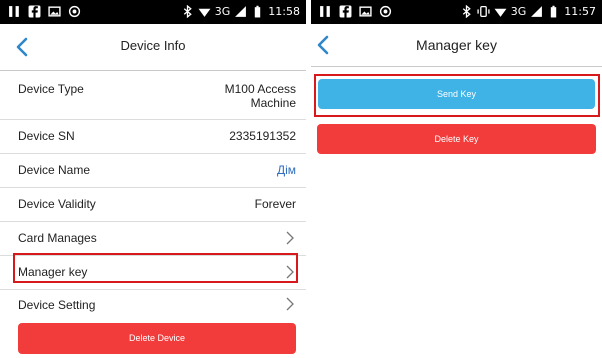 This screenshot has width=602, height=358. What do you see at coordinates (483, 11) in the screenshot?
I see `vibrate-icon` at bounding box center [483, 11].